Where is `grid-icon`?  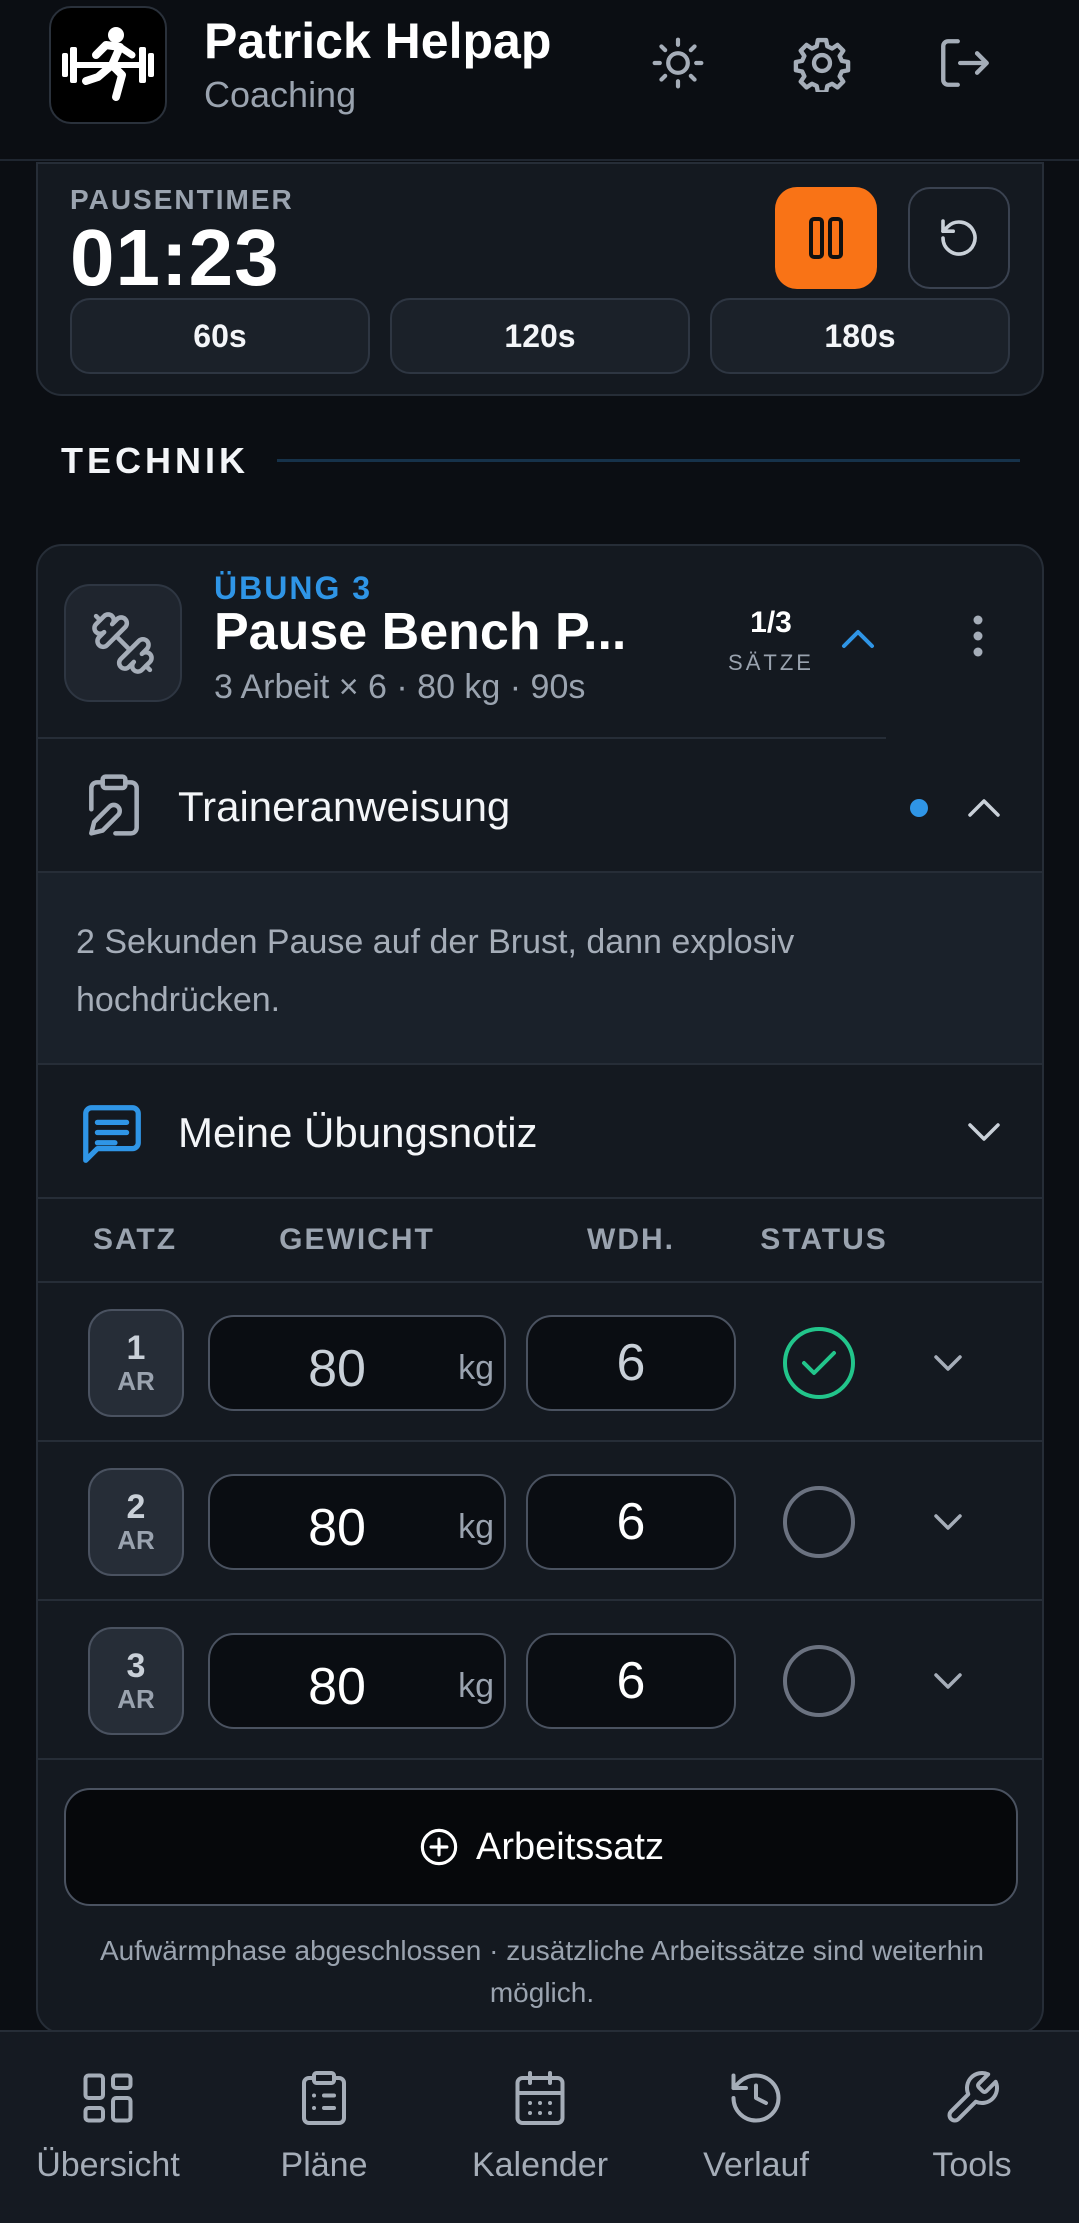 grid-icon is located at coordinates (108, 2098).